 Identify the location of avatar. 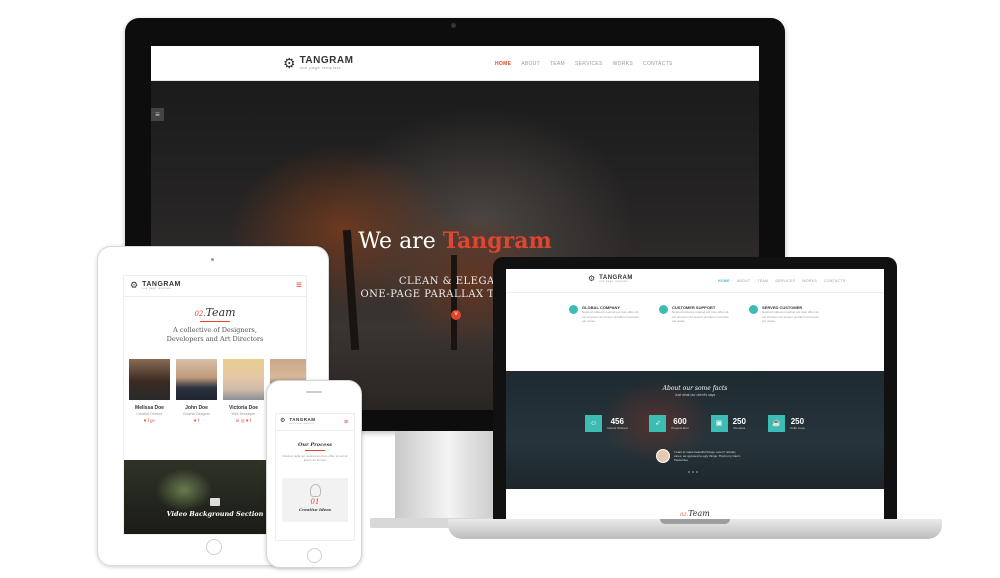
(663, 456).